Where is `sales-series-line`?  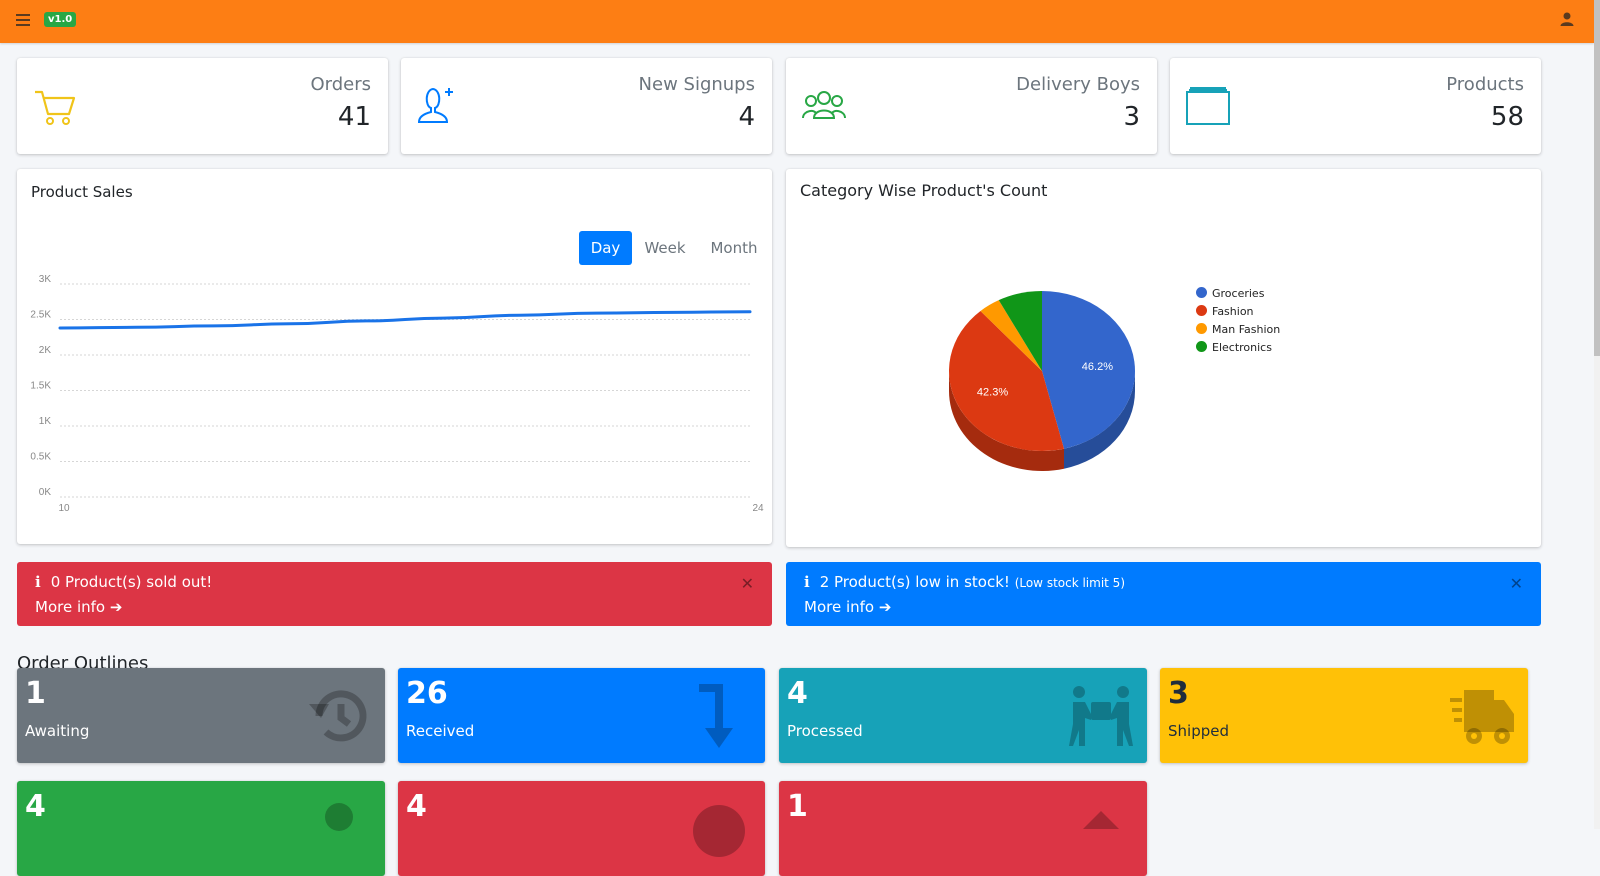 sales-series-line is located at coordinates (405, 320).